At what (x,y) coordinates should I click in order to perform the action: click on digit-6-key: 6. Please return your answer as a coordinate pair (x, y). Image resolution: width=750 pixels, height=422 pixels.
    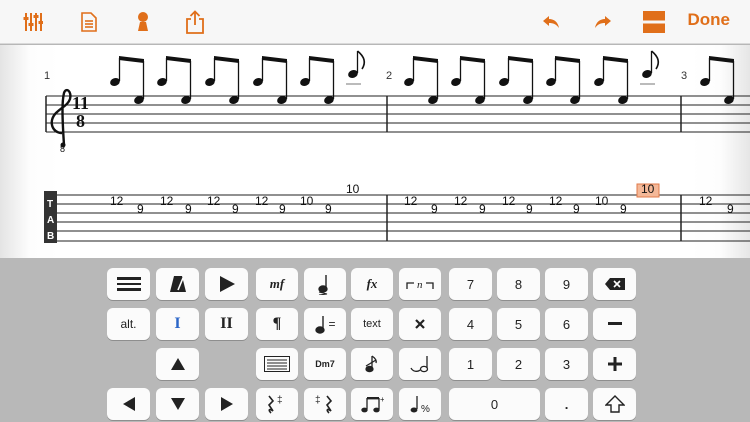
    Looking at the image, I should click on (566, 324).